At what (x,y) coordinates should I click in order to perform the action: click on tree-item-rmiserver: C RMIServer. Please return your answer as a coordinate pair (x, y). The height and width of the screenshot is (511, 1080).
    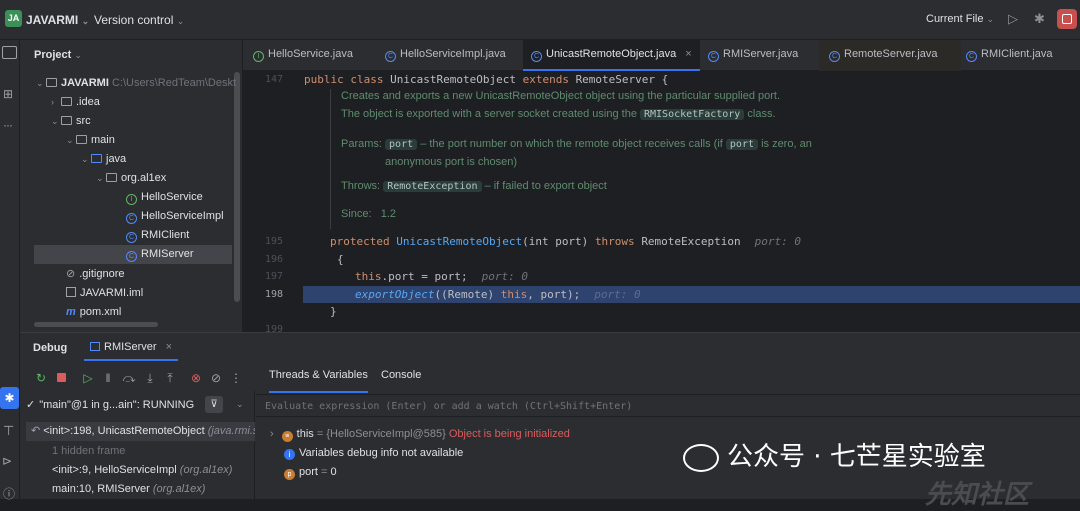
    Looking at the image, I should click on (133, 254).